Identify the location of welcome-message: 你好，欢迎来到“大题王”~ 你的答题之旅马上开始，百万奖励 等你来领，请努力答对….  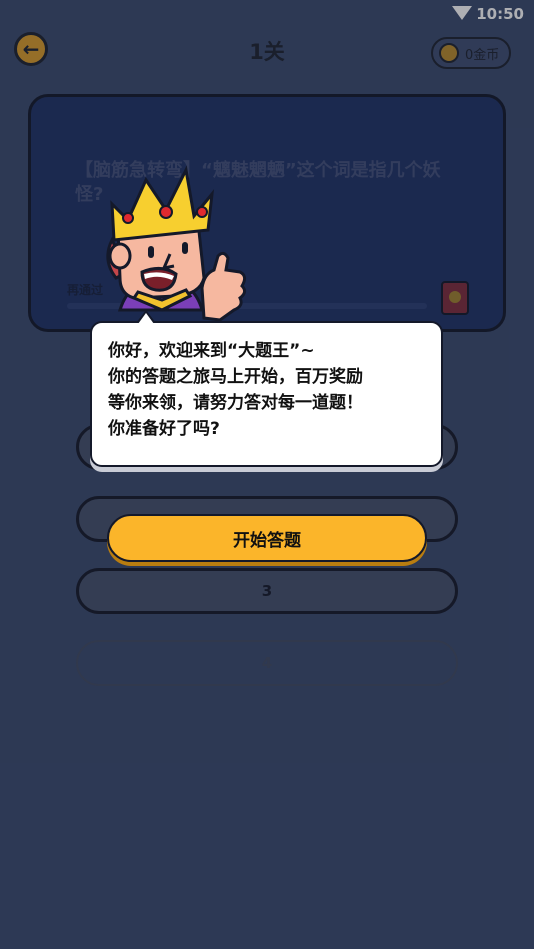
(268, 390).